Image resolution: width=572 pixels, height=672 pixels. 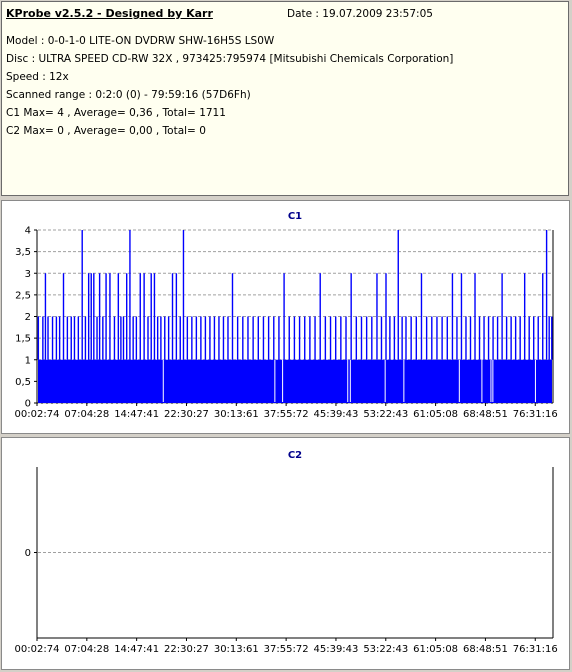 What do you see at coordinates (116, 113) in the screenshot?
I see `c1-summary-line: C1 Max= 4 , Average= 0,36 , Total= 1711` at bounding box center [116, 113].